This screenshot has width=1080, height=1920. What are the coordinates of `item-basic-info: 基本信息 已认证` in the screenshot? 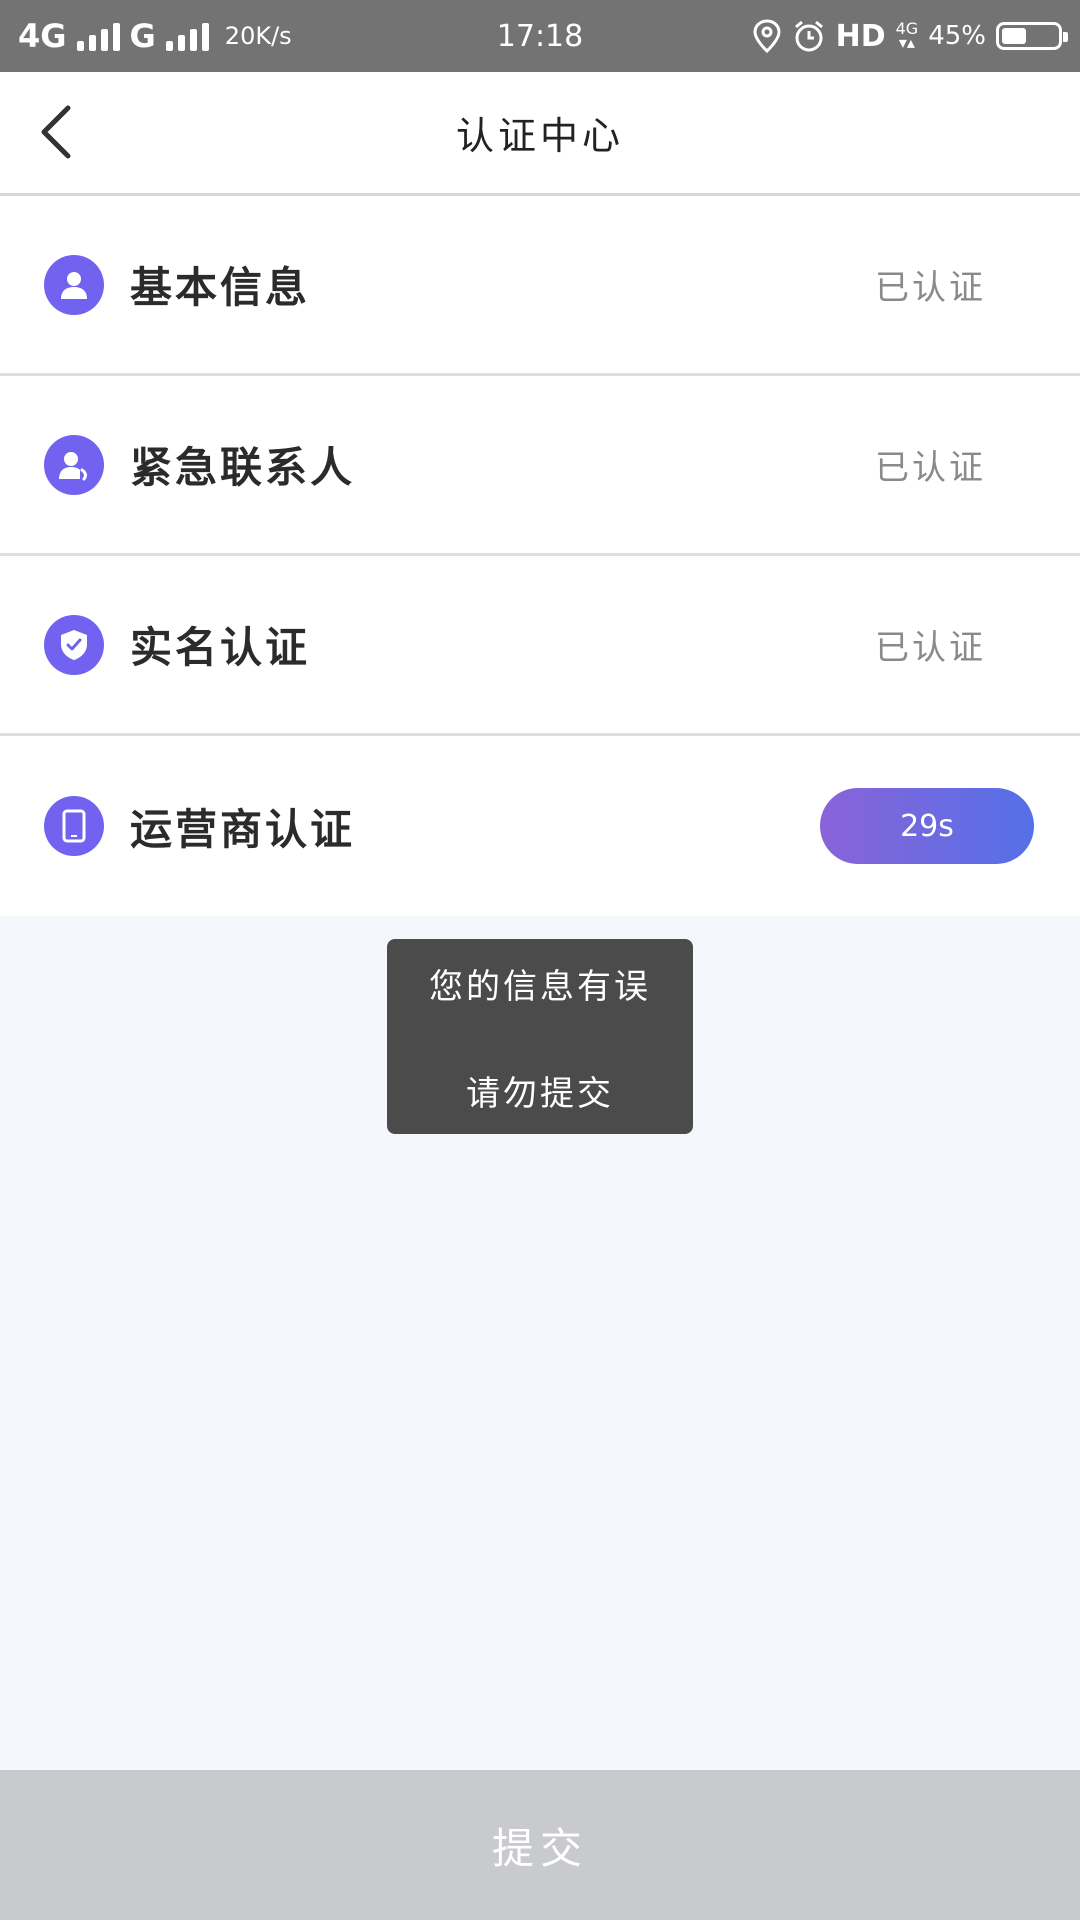 It's located at (540, 286).